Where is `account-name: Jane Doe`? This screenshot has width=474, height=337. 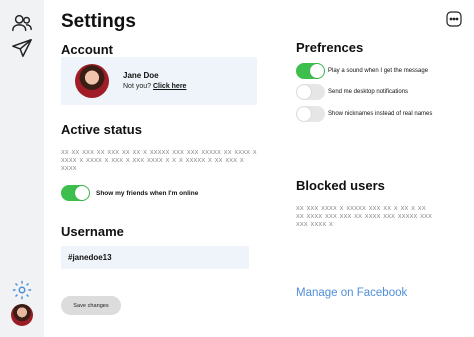 account-name: Jane Doe is located at coordinates (141, 75).